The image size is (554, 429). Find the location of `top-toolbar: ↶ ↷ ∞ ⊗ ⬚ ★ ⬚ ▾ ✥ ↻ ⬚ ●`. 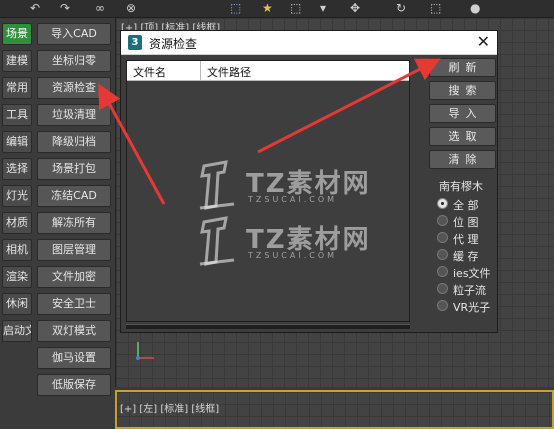

top-toolbar: ↶ ↷ ∞ ⊗ ⬚ ★ ⬚ ▾ ✥ ↻ ⬚ ● is located at coordinates (277, 9).